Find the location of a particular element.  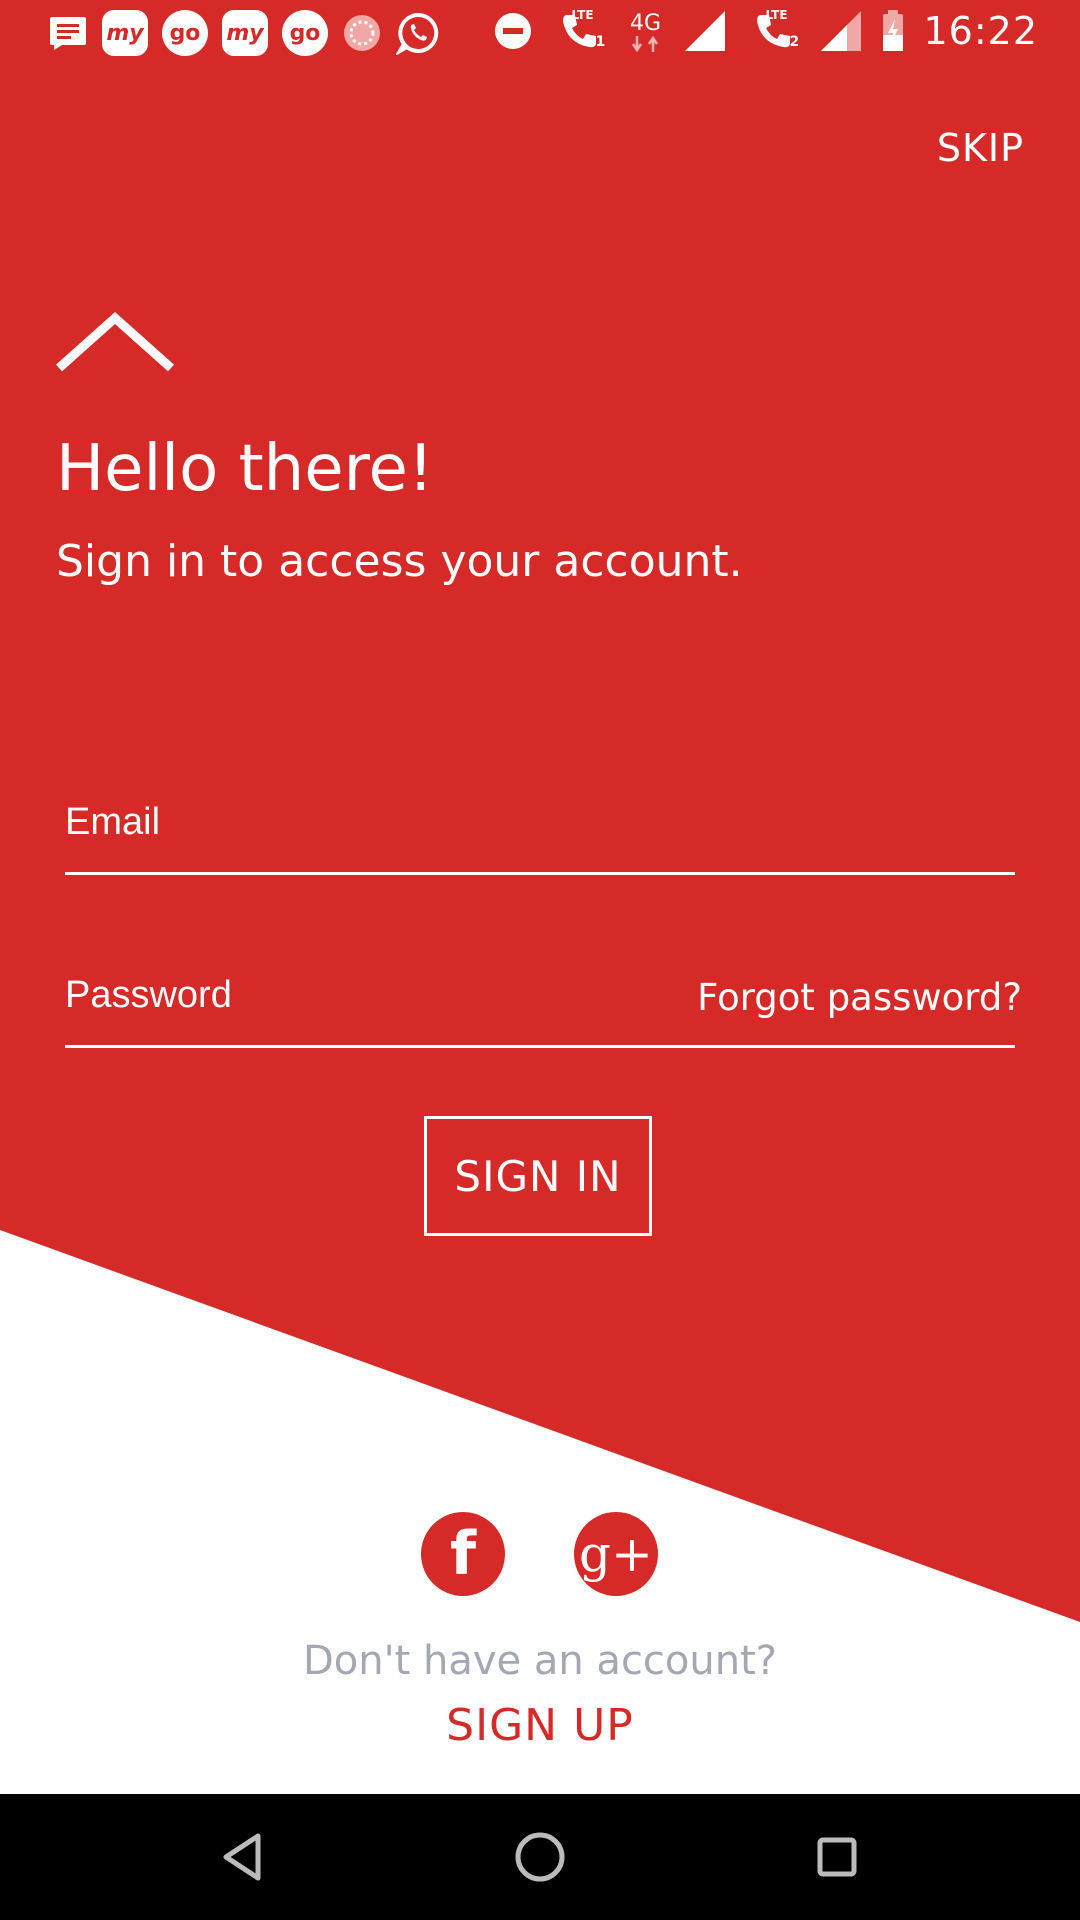

status-bar: my go my go LTE 1 4G LTE 2 16:22 is located at coordinates (540, 32).